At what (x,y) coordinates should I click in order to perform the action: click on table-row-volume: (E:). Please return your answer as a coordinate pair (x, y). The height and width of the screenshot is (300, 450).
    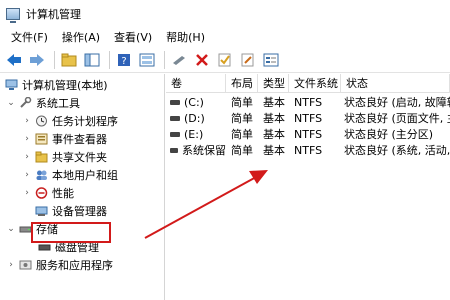
    Looking at the image, I should click on (198, 134).